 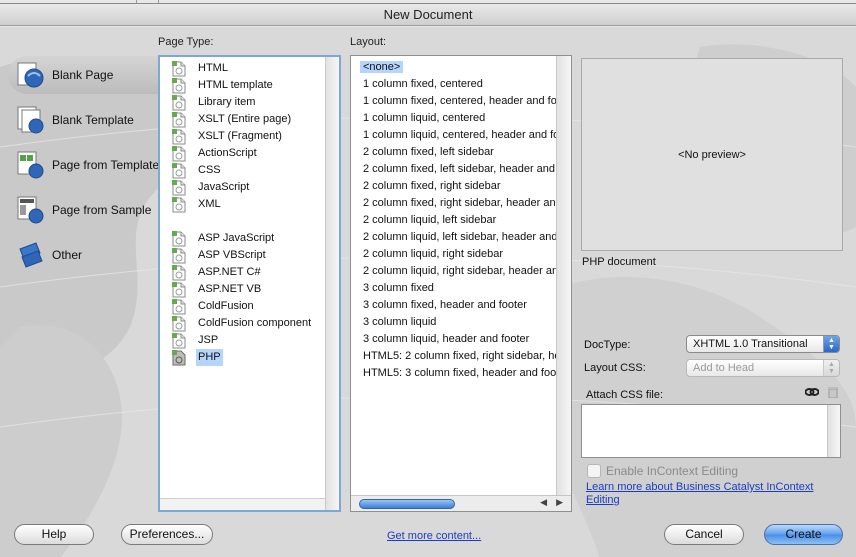 What do you see at coordinates (382, 67) in the screenshot?
I see `layout-item-text: <none>` at bounding box center [382, 67].